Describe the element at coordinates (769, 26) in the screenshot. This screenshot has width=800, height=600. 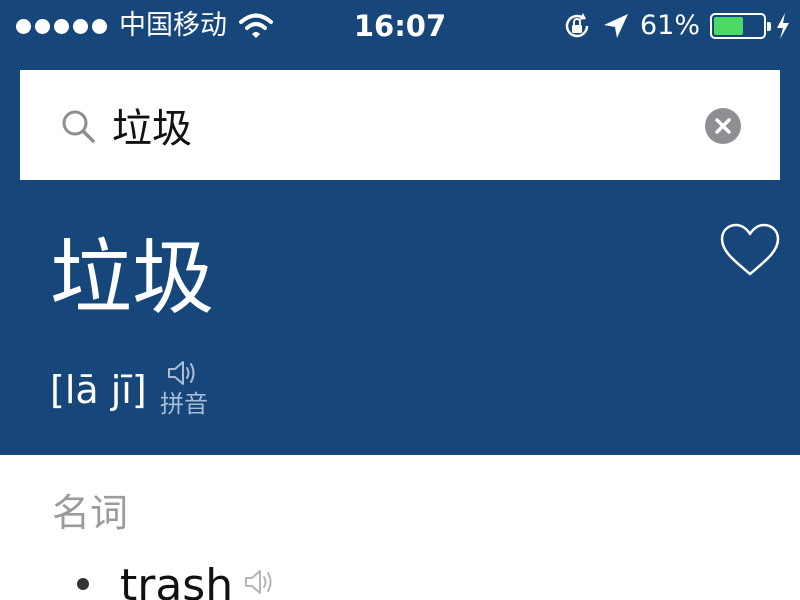
I see `battery-nub` at that location.